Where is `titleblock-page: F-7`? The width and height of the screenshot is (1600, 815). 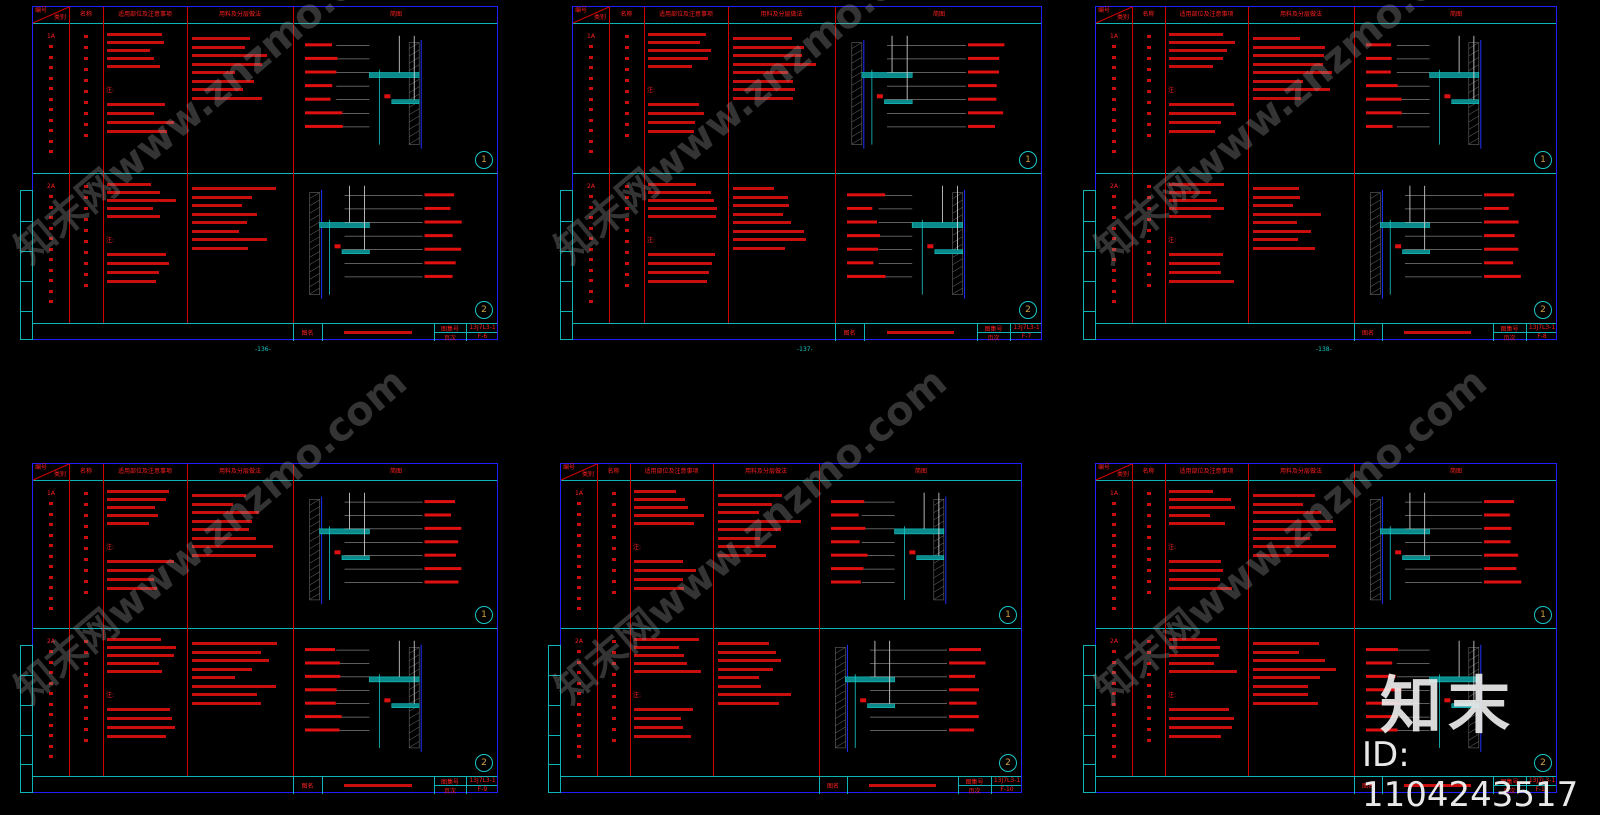 titleblock-page: F-7 is located at coordinates (1026, 336).